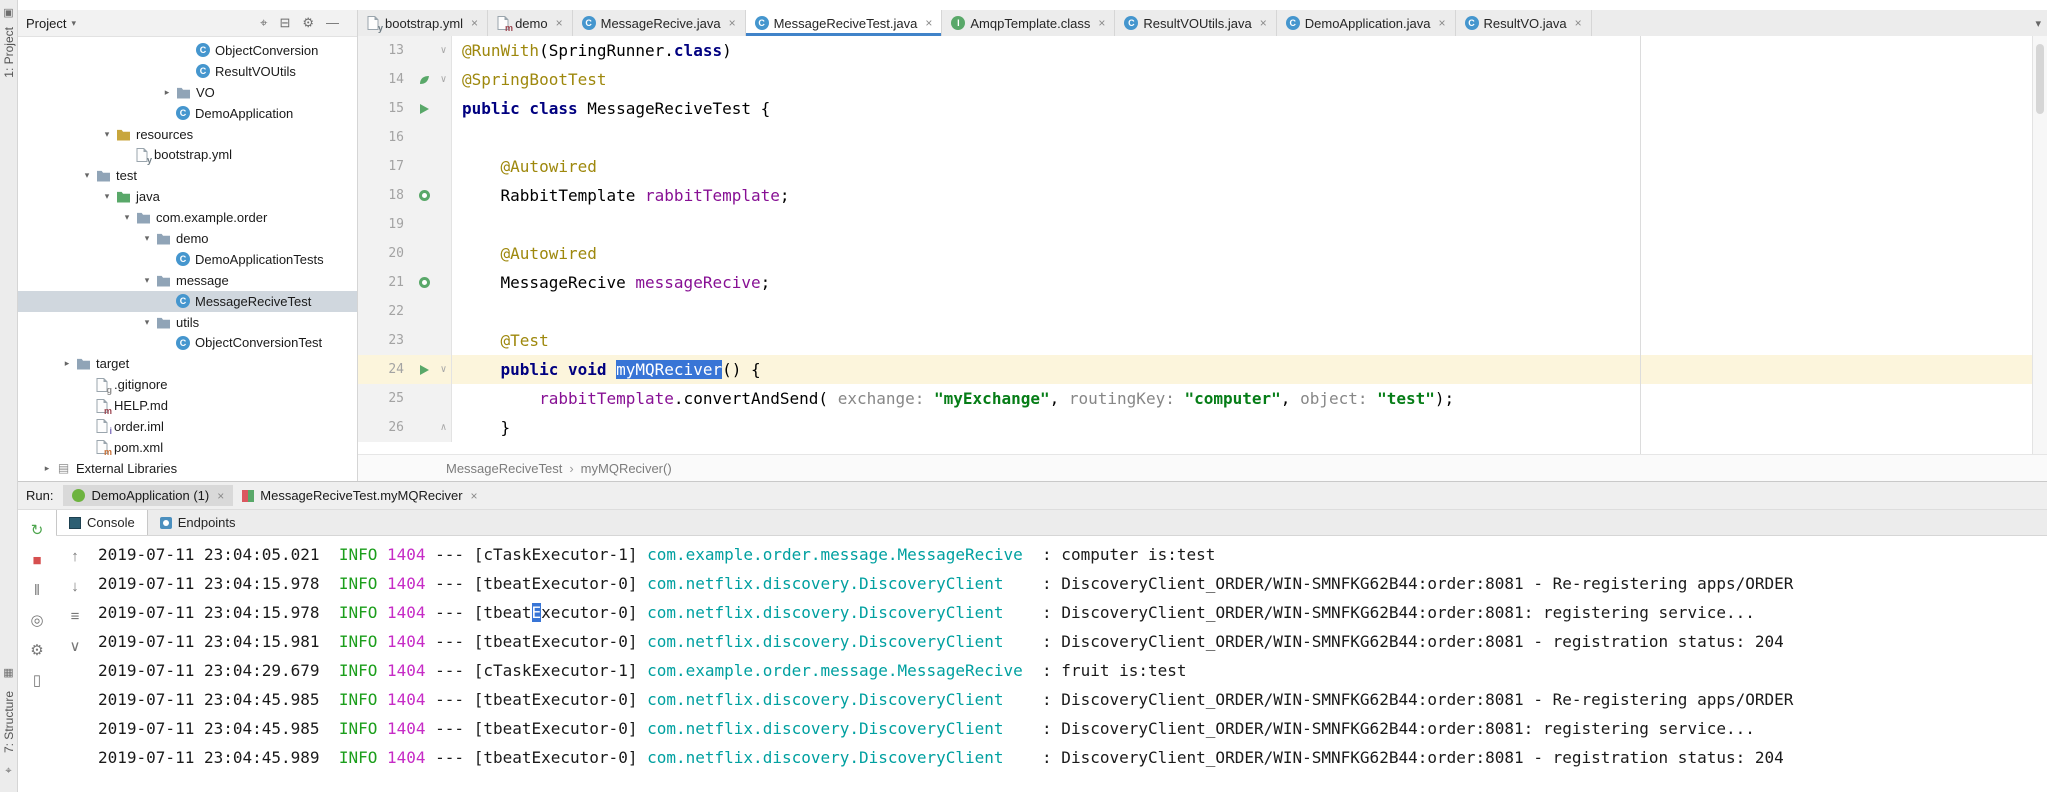  I want to click on grid-icon: ▦, so click(8, 672).